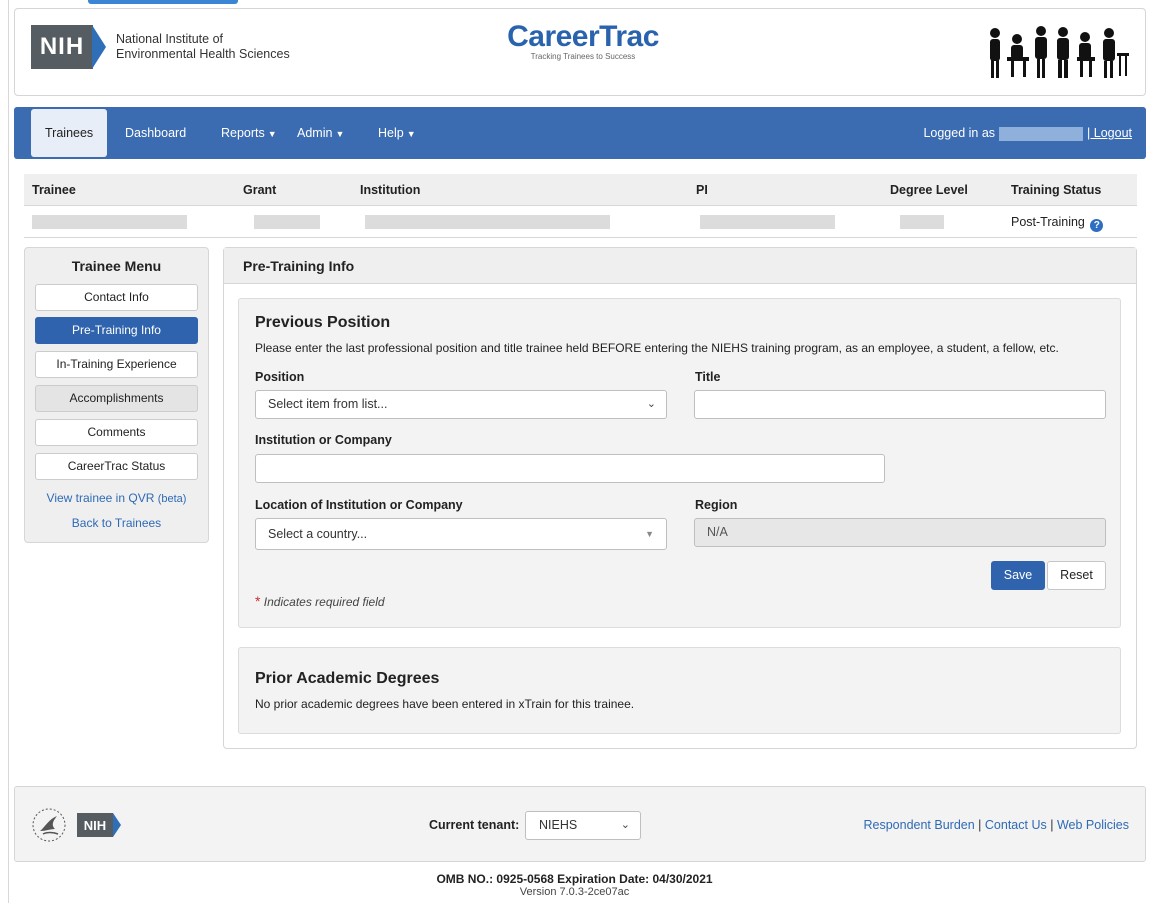 The width and height of the screenshot is (1149, 903). I want to click on nih-logo-mark: NIH, so click(62, 47).